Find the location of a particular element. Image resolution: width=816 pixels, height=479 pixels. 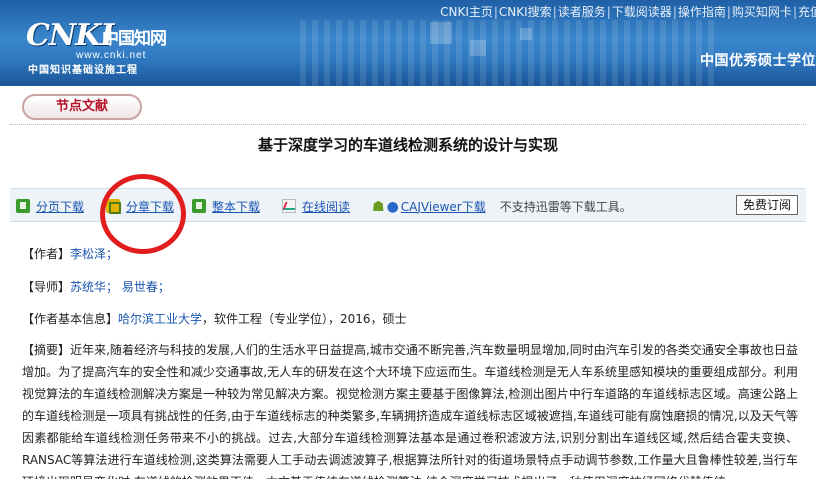

cajviewer-download-link: CAJViewer下载 is located at coordinates (443, 206).